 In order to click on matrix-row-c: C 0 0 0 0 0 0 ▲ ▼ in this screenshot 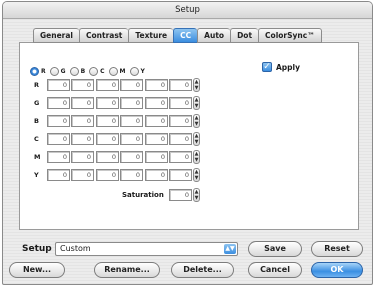, I will do `click(120, 139)`.